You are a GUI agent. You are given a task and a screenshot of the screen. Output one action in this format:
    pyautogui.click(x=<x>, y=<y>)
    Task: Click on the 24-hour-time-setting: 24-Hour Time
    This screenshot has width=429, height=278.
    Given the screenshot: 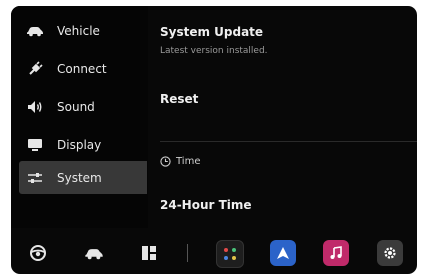 What is the action you would take?
    pyautogui.click(x=206, y=205)
    